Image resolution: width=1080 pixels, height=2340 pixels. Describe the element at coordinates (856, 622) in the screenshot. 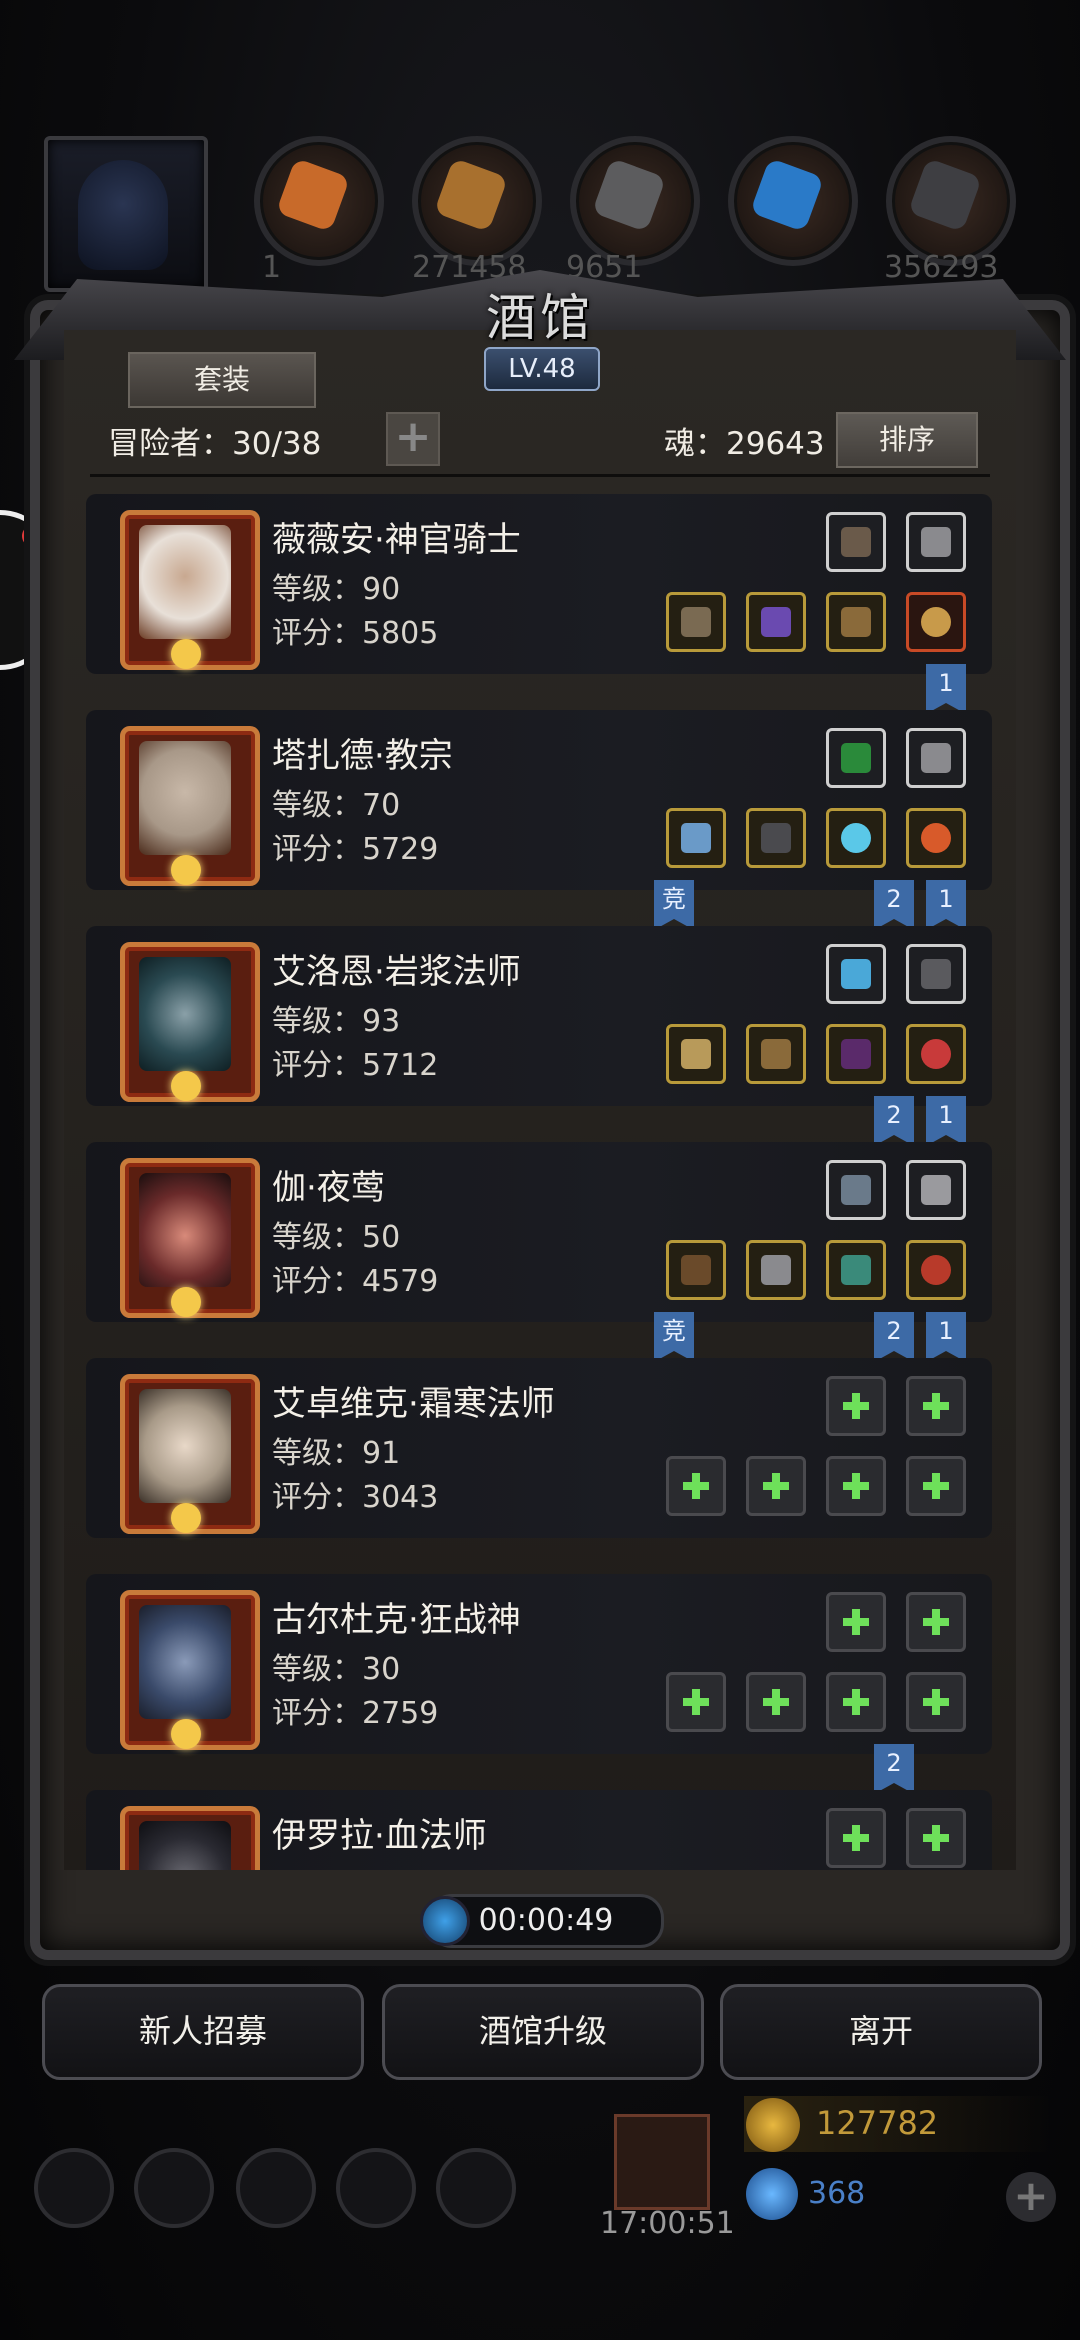

I see `equip-slot-cloak-icon` at that location.